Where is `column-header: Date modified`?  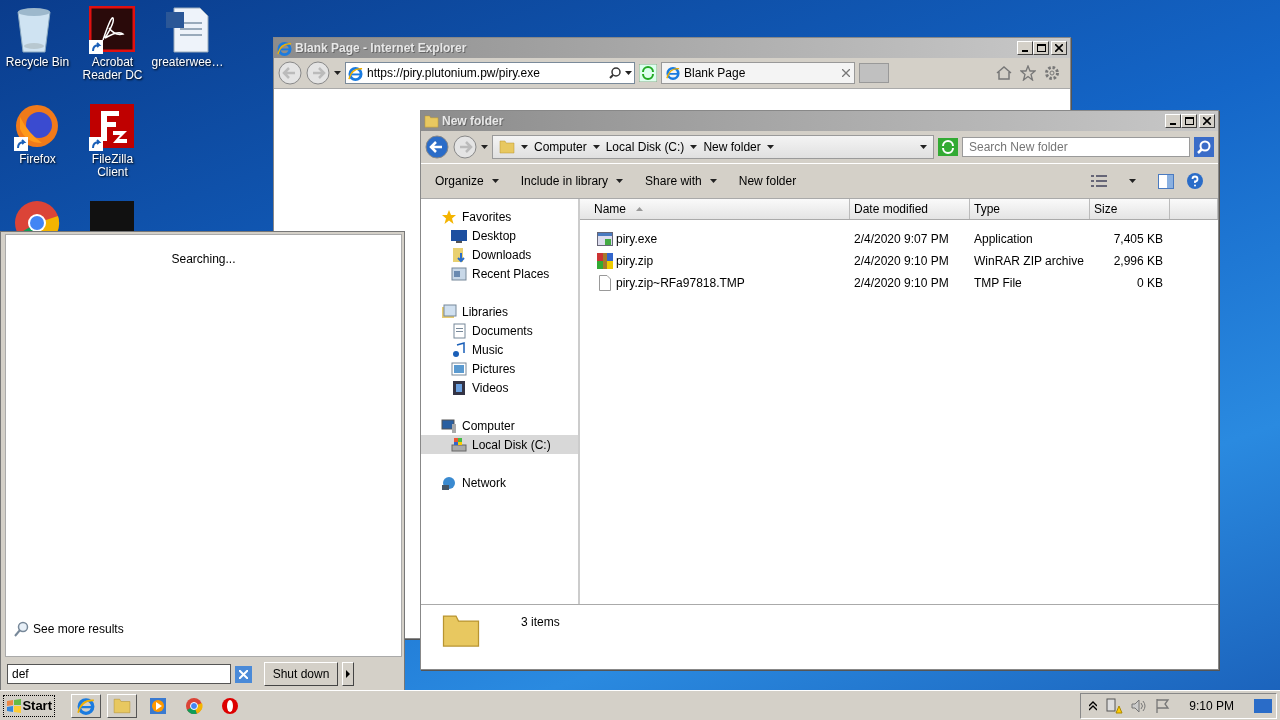
column-header: Date modified is located at coordinates (910, 209).